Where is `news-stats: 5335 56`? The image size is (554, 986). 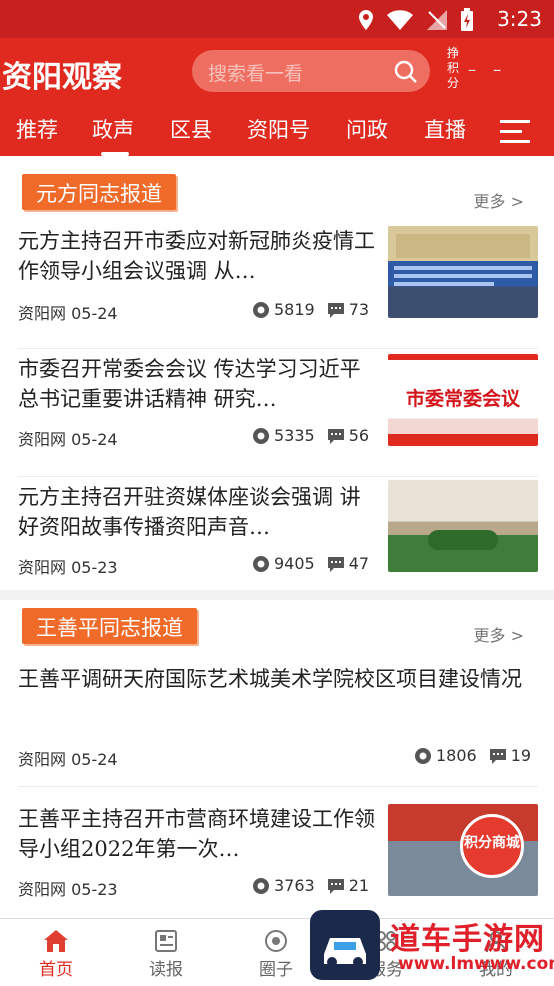 news-stats: 5335 56 is located at coordinates (310, 435).